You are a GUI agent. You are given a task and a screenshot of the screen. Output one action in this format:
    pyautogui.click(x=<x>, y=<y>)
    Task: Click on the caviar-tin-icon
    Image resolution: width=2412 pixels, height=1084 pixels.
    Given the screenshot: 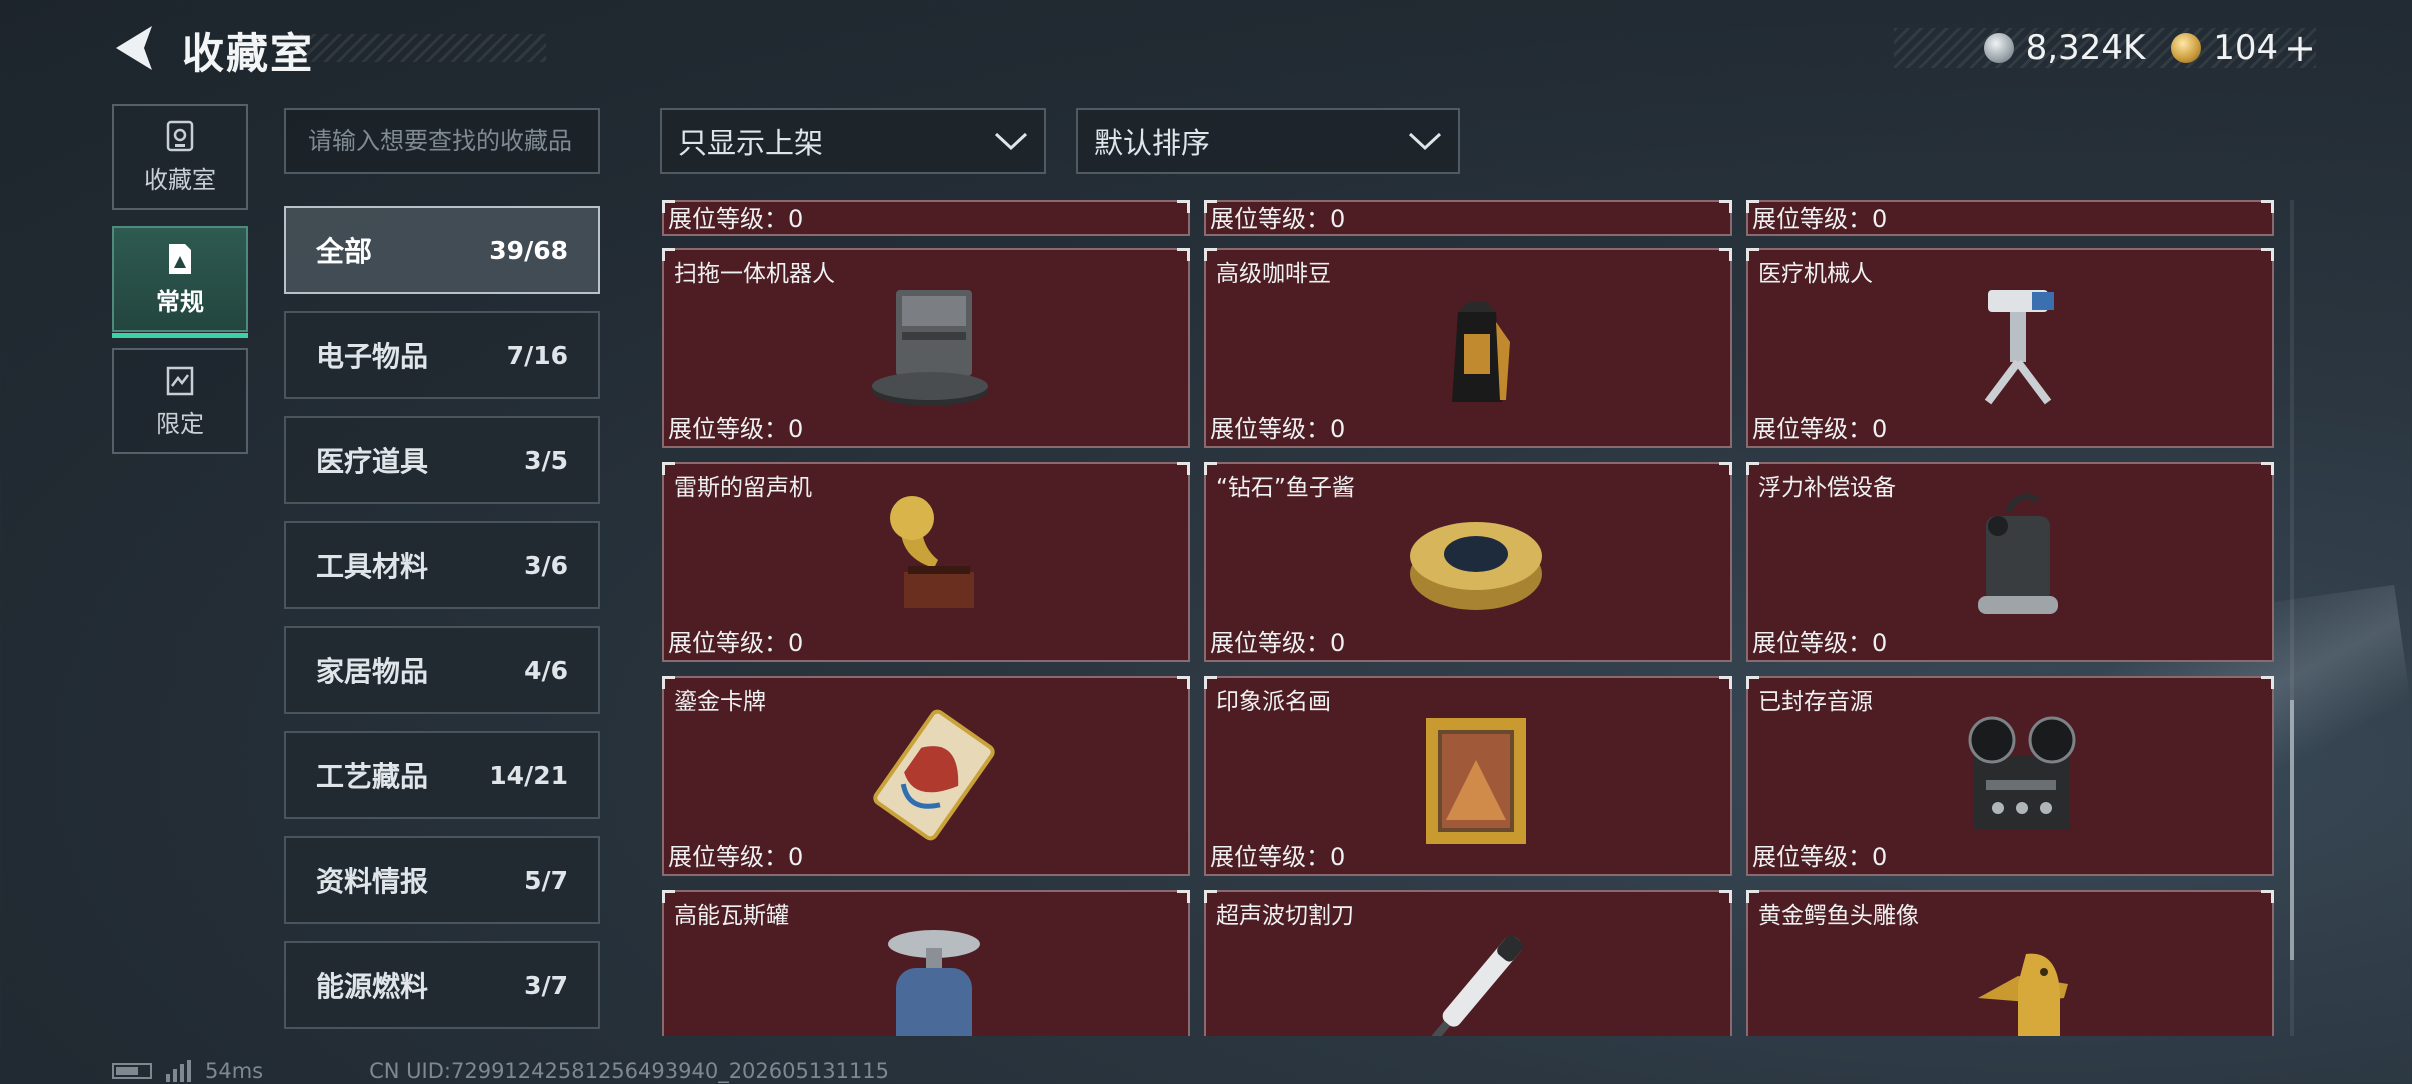 What is the action you would take?
    pyautogui.click(x=1476, y=566)
    